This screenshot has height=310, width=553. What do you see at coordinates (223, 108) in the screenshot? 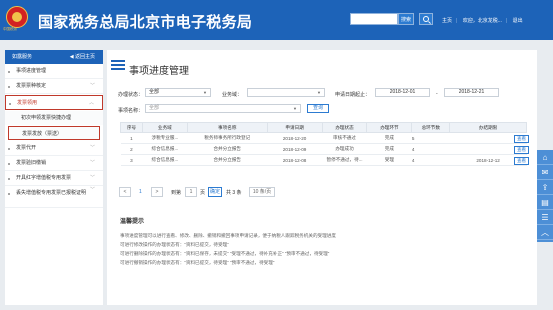
I see `item-select: 全部 ▼` at bounding box center [223, 108].